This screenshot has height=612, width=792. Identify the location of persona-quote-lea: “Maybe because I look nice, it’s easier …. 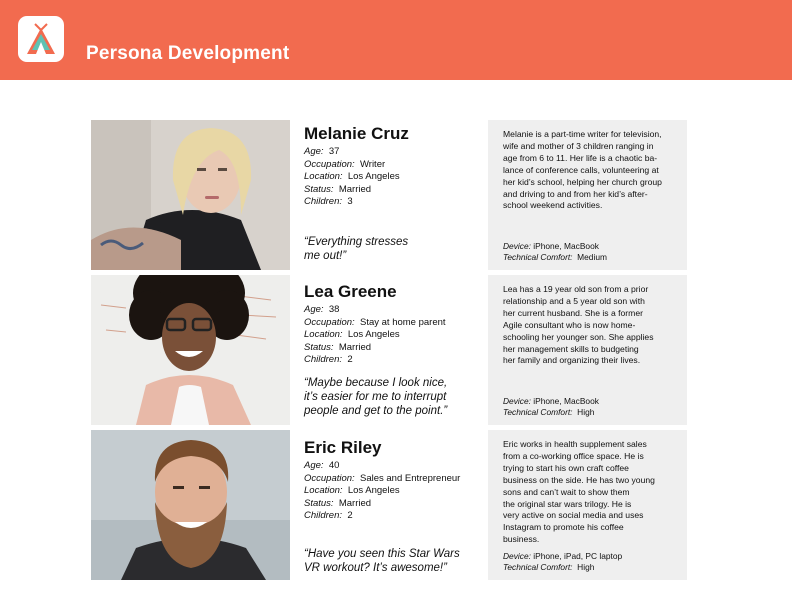
(394, 397).